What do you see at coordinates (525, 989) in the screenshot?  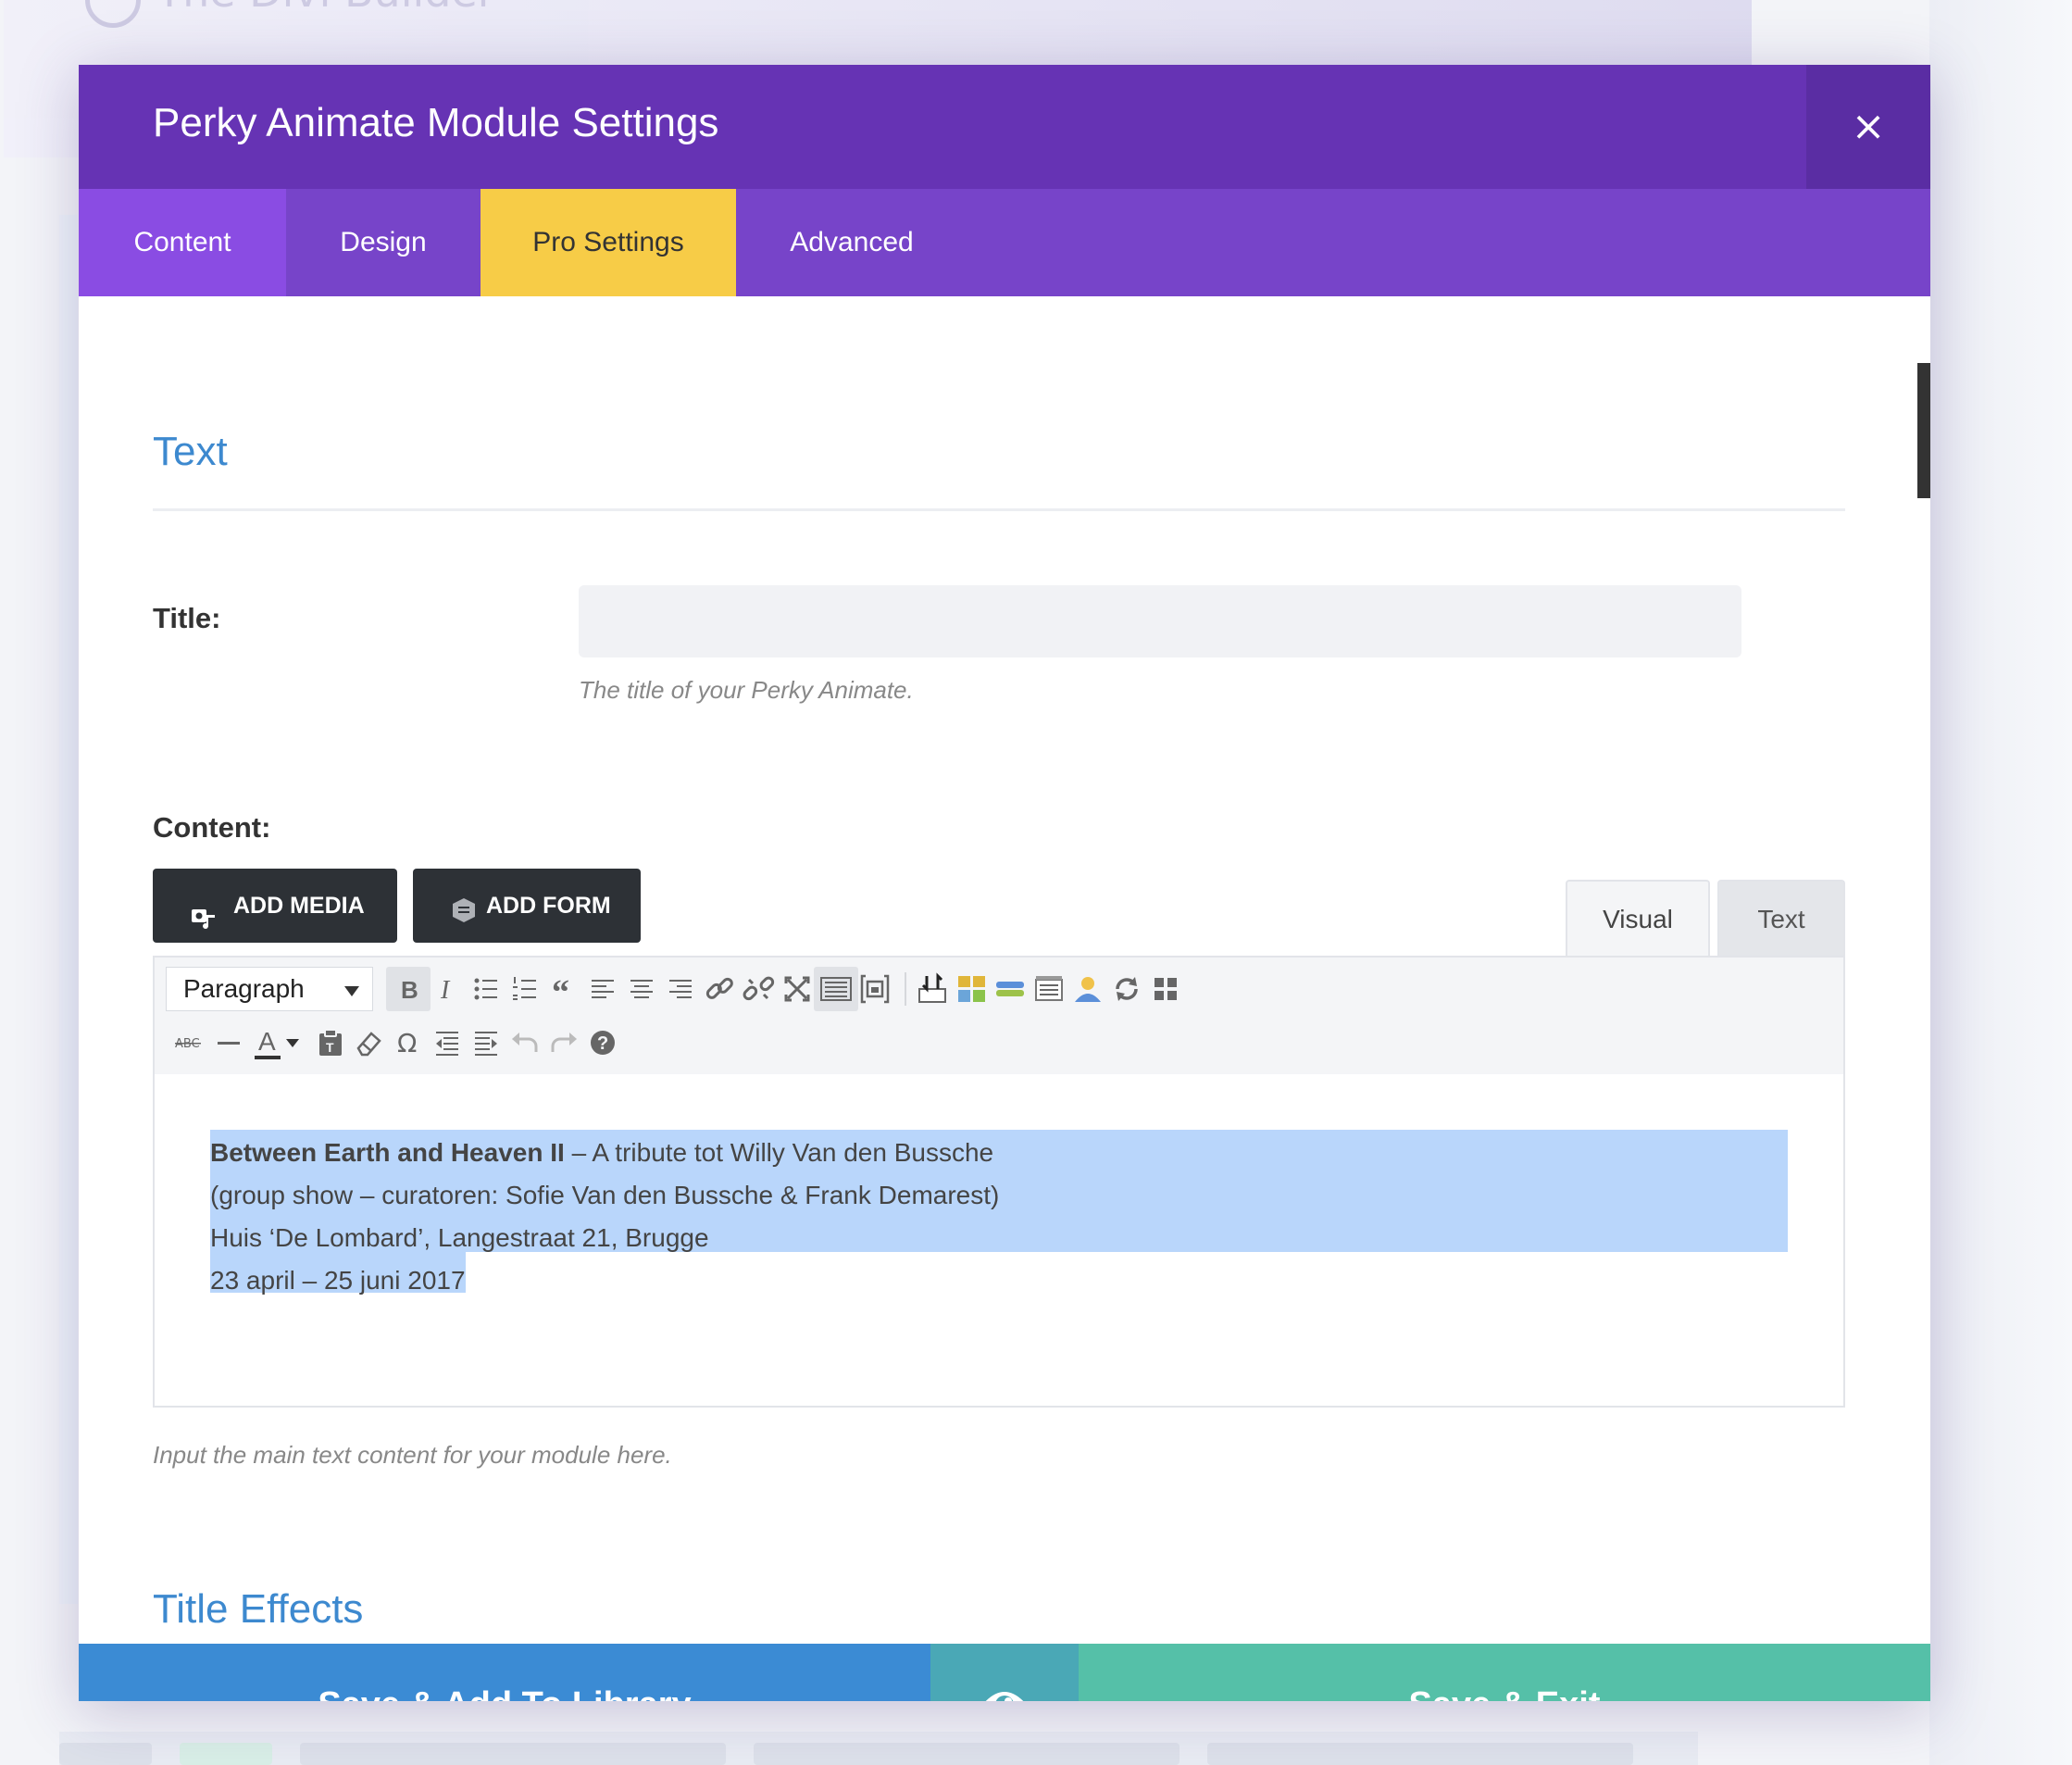 I see `numbered-list-button` at bounding box center [525, 989].